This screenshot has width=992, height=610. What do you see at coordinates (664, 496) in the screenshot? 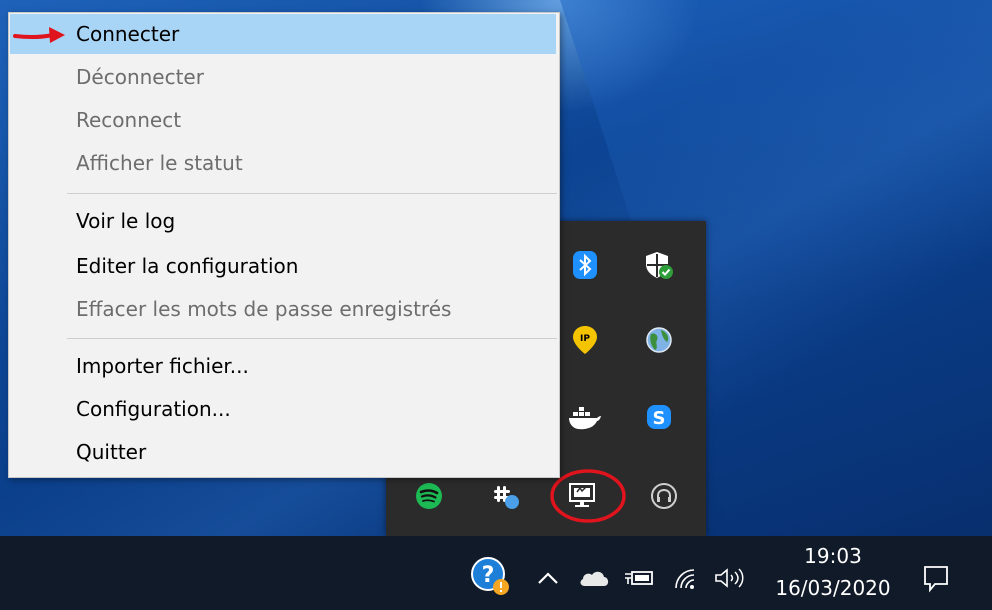
I see `headset-icon` at bounding box center [664, 496].